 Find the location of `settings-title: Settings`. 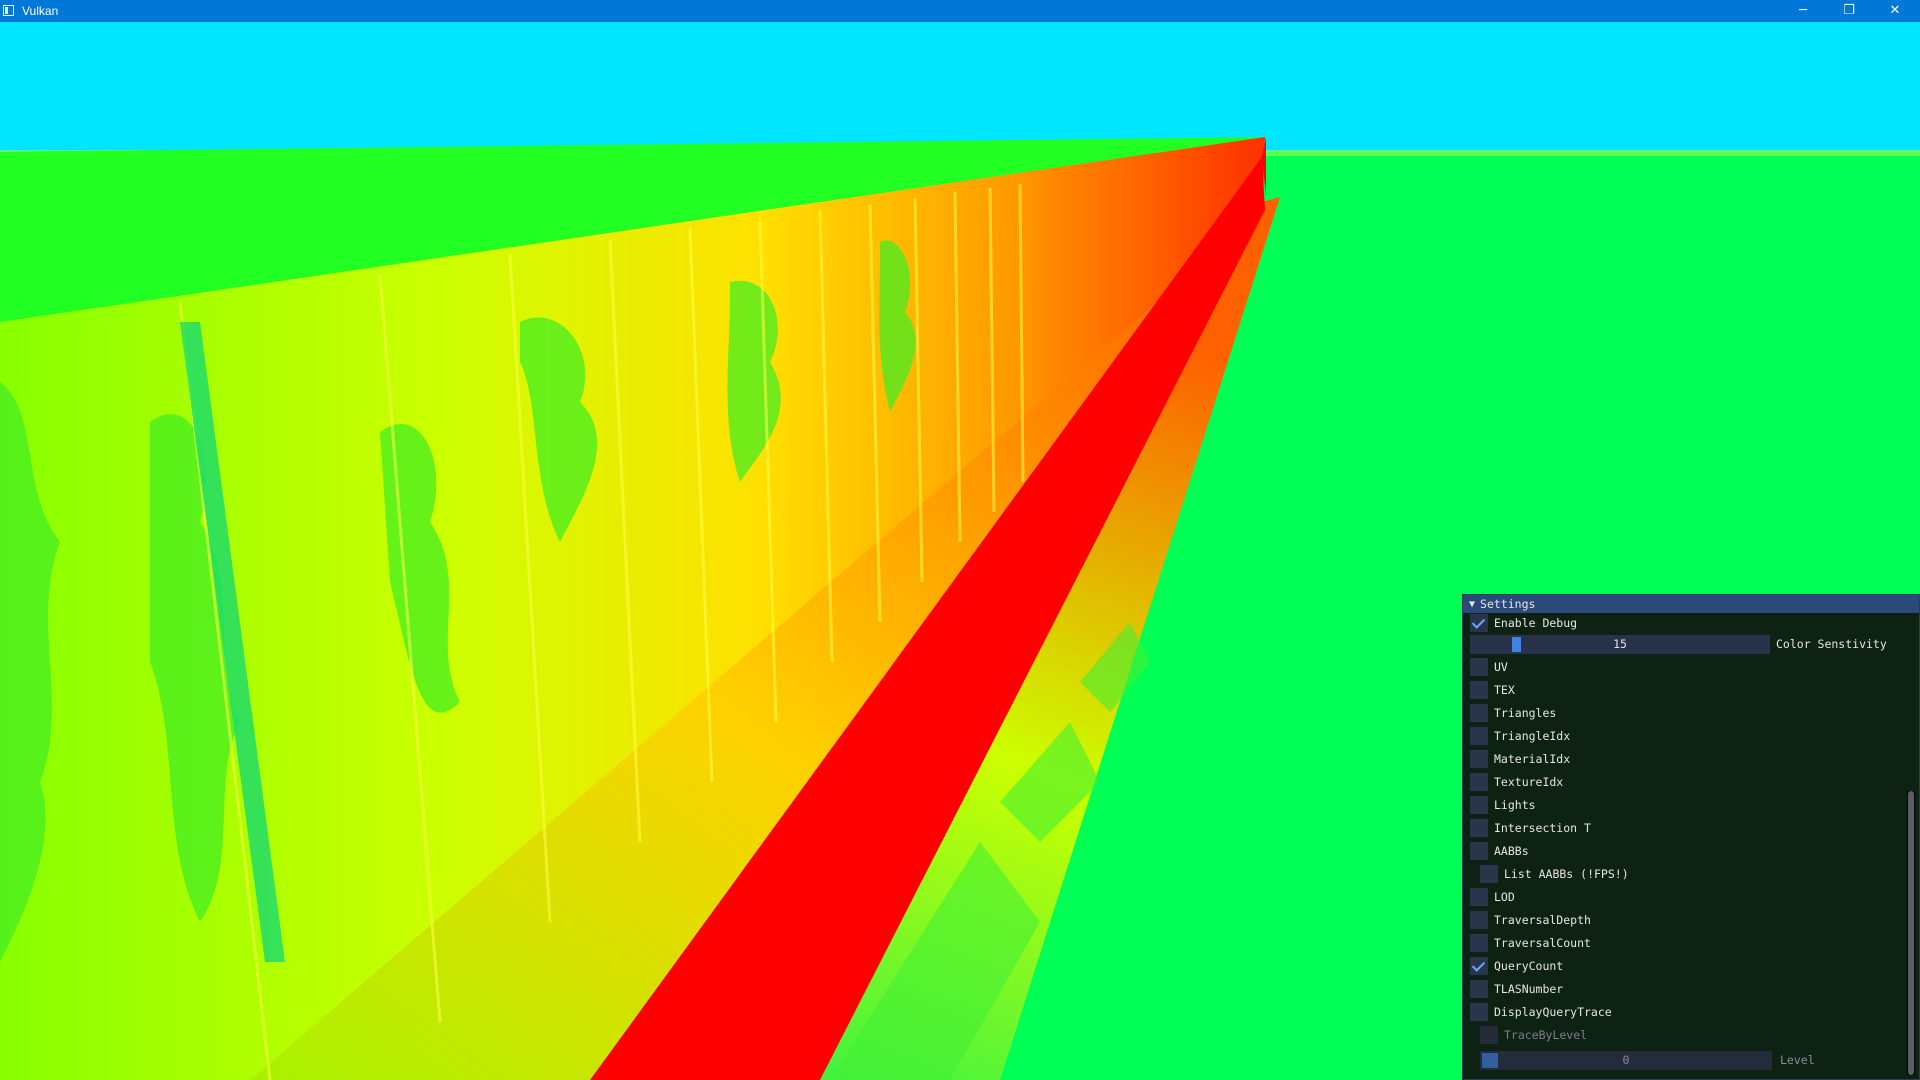

settings-title: Settings is located at coordinates (1508, 604).